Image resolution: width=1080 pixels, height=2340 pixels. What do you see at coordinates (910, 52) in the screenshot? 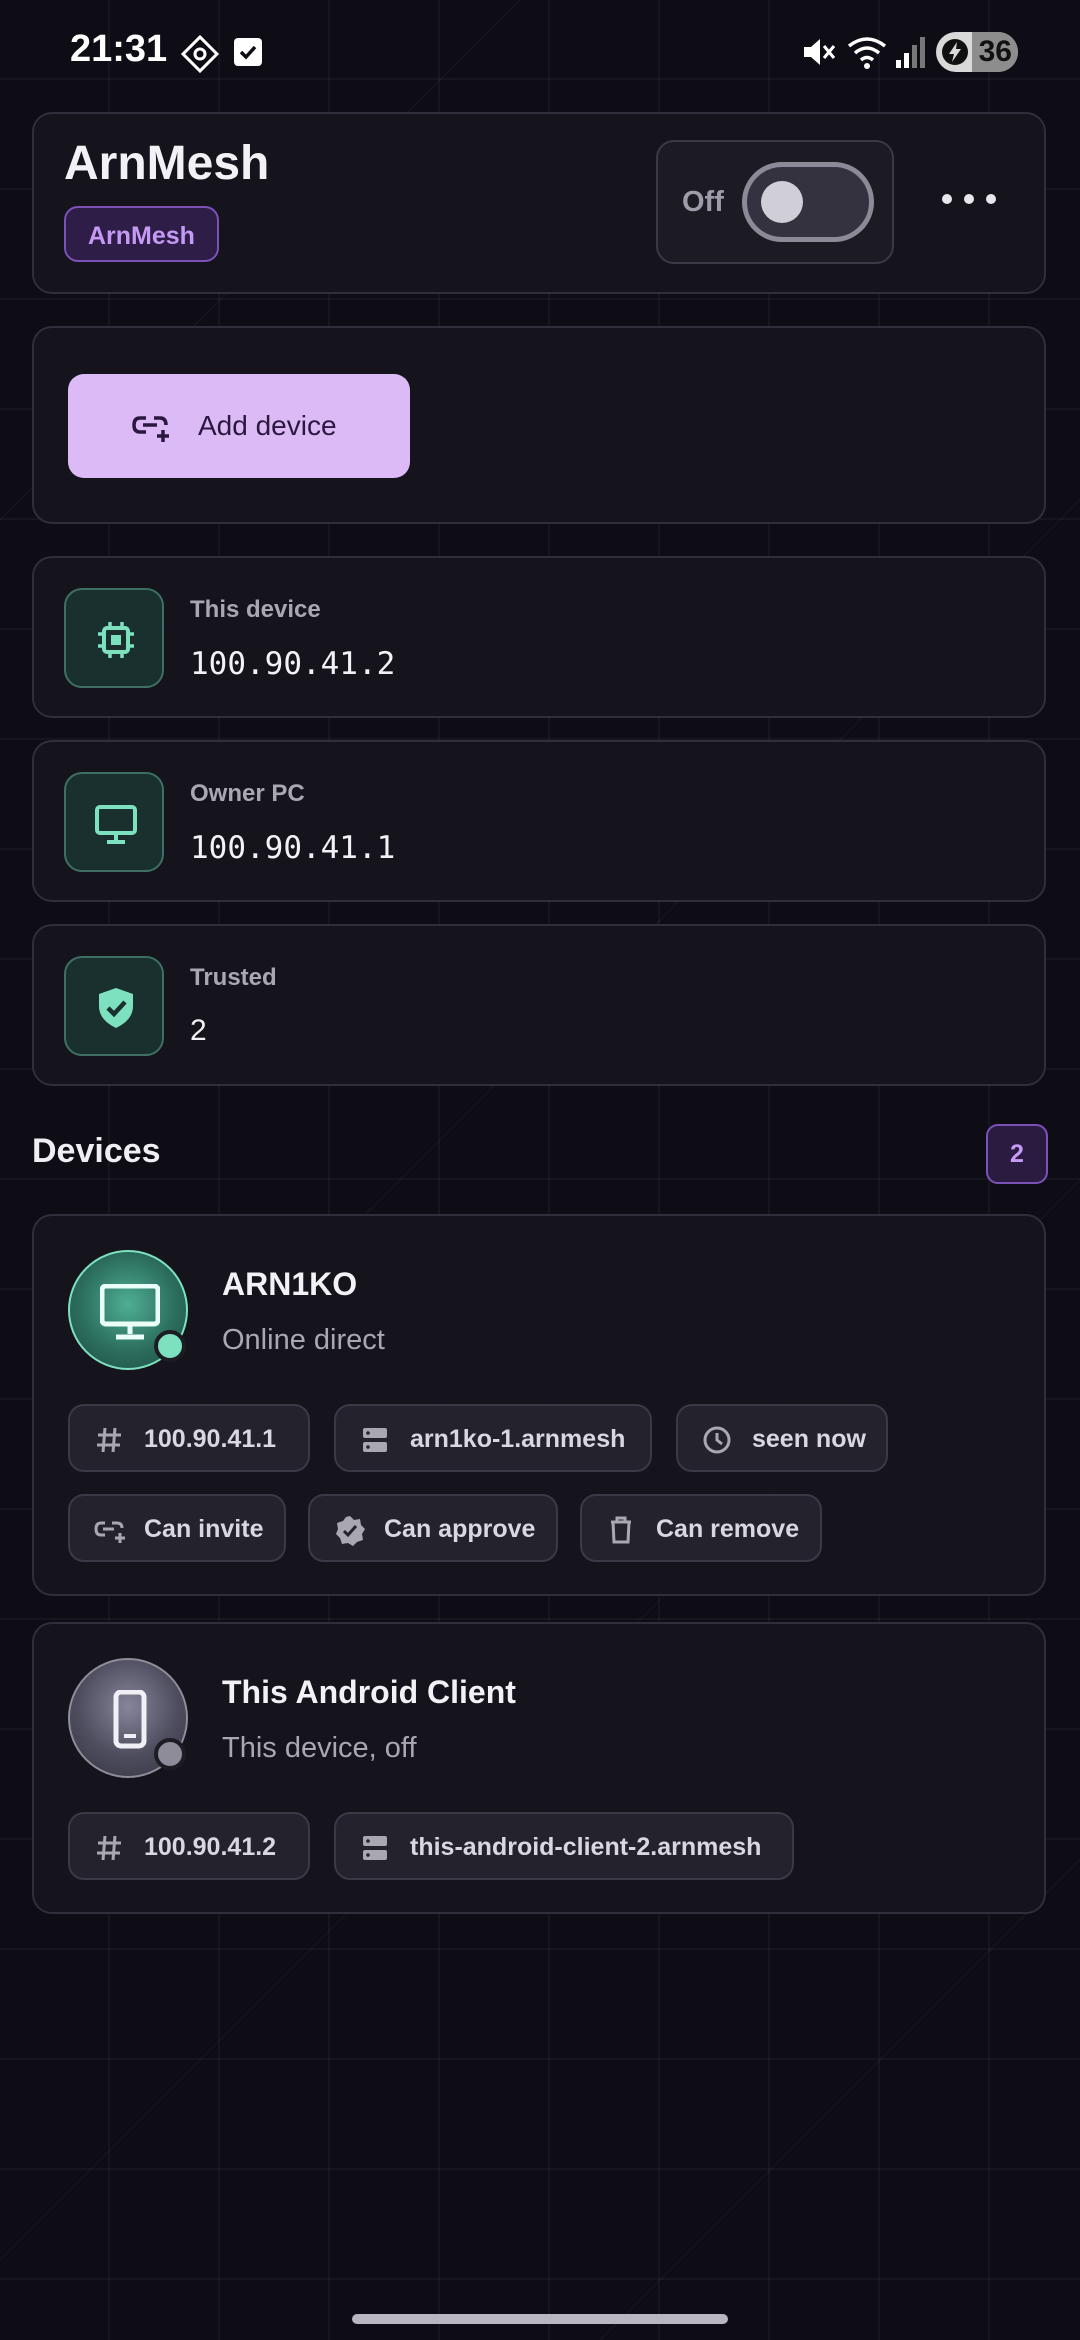
I see `signal-icon` at bounding box center [910, 52].